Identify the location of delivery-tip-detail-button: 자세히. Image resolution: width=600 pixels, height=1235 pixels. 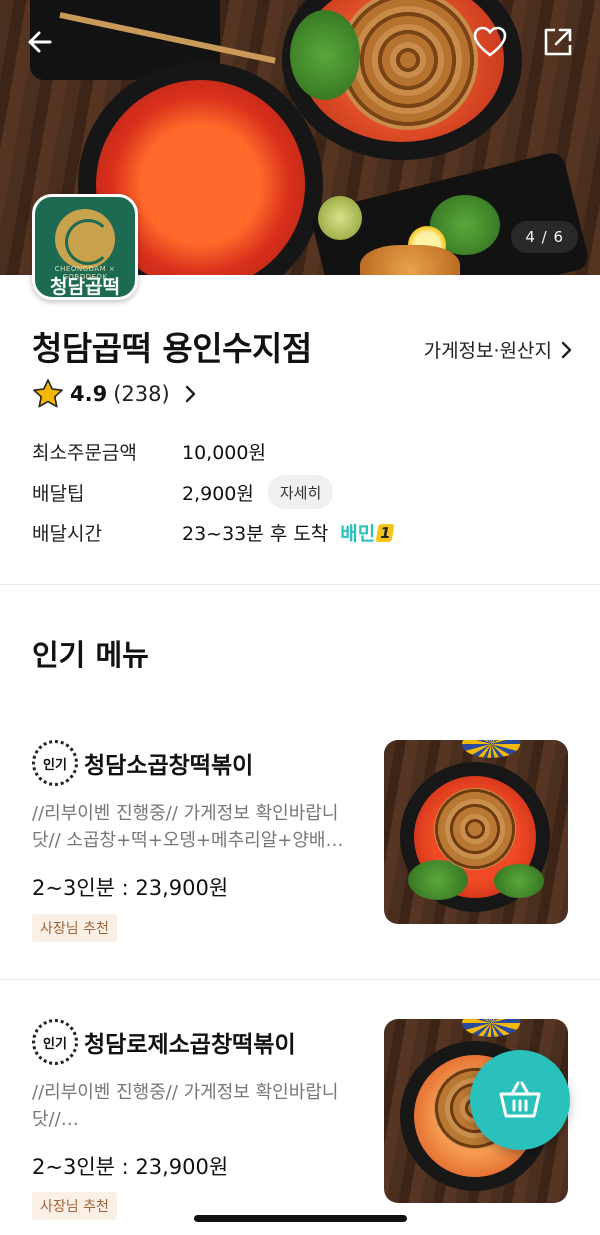
(300, 492).